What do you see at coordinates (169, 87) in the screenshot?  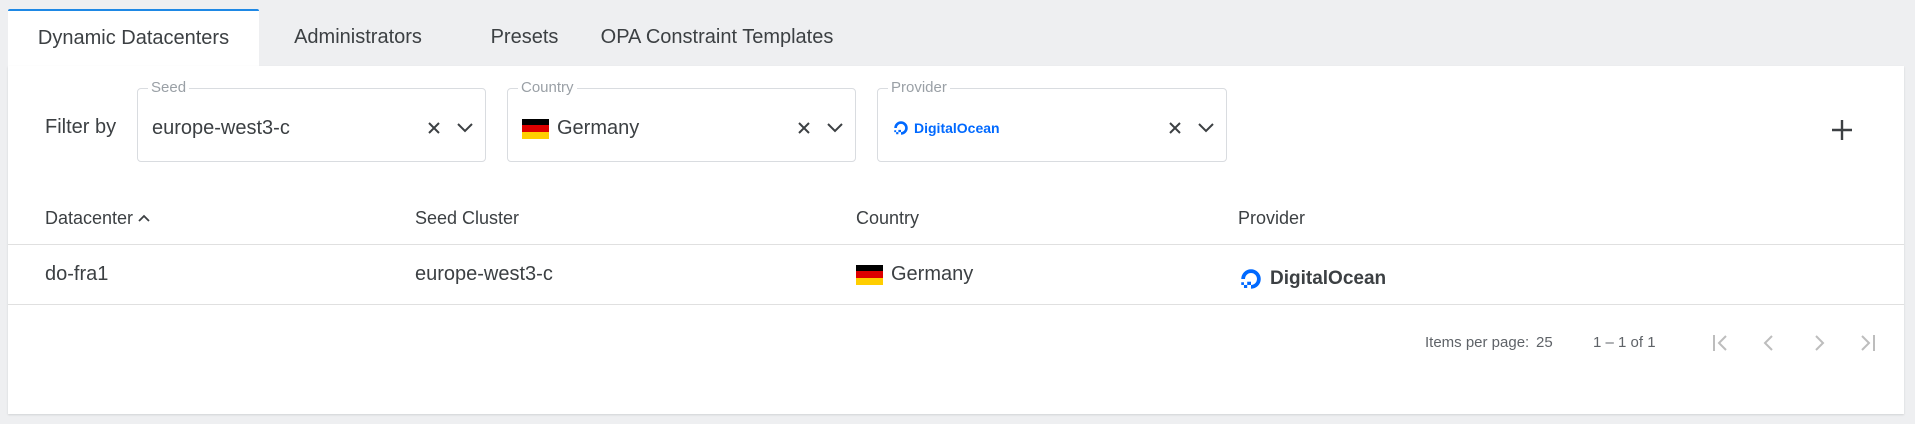 I see `seed-select-label: Seed` at bounding box center [169, 87].